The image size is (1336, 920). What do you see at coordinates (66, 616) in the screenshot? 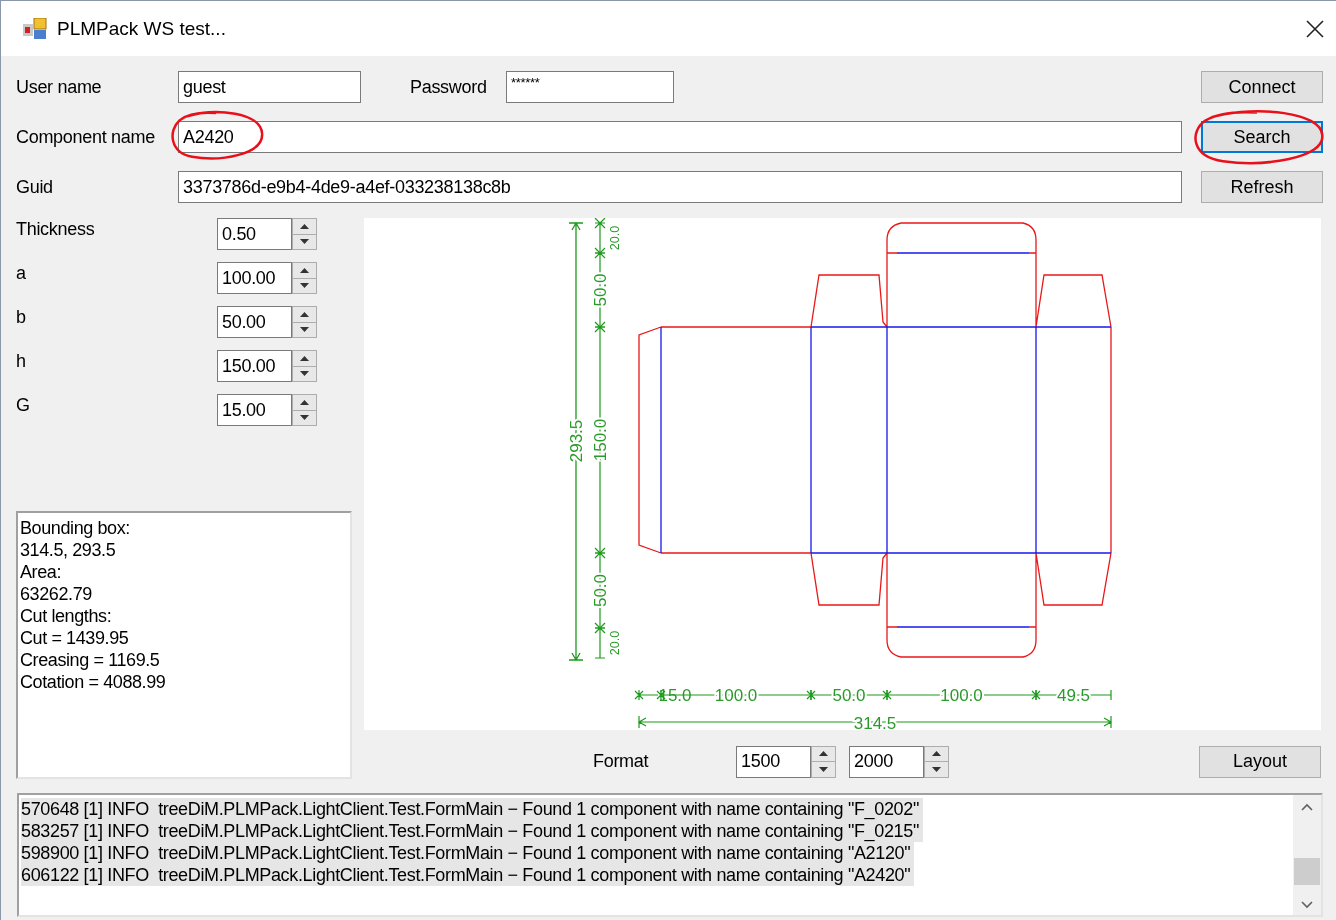
I see `info-line: Cut lengths:` at bounding box center [66, 616].